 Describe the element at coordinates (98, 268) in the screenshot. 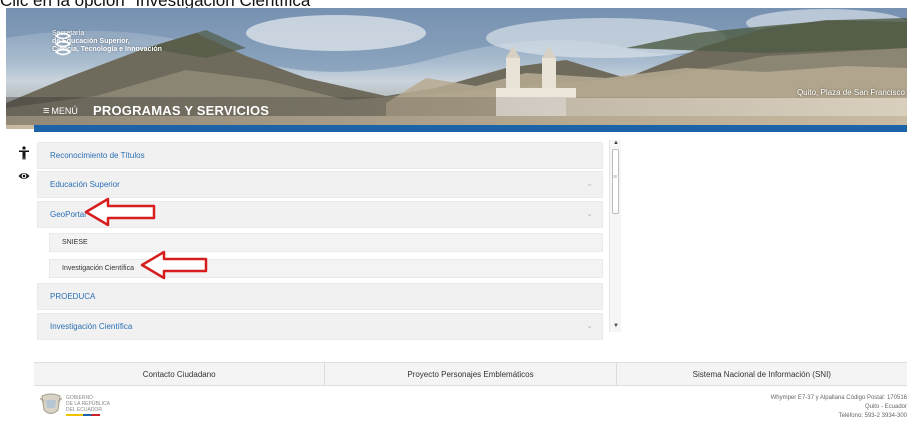

I see `submenu-item-label: Investigación Científica` at that location.